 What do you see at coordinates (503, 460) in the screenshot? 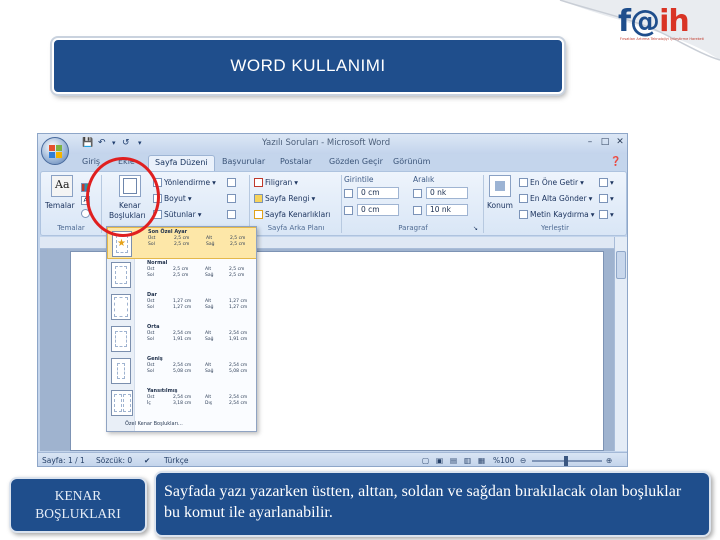
I see `zoom-level: %100` at bounding box center [503, 460].